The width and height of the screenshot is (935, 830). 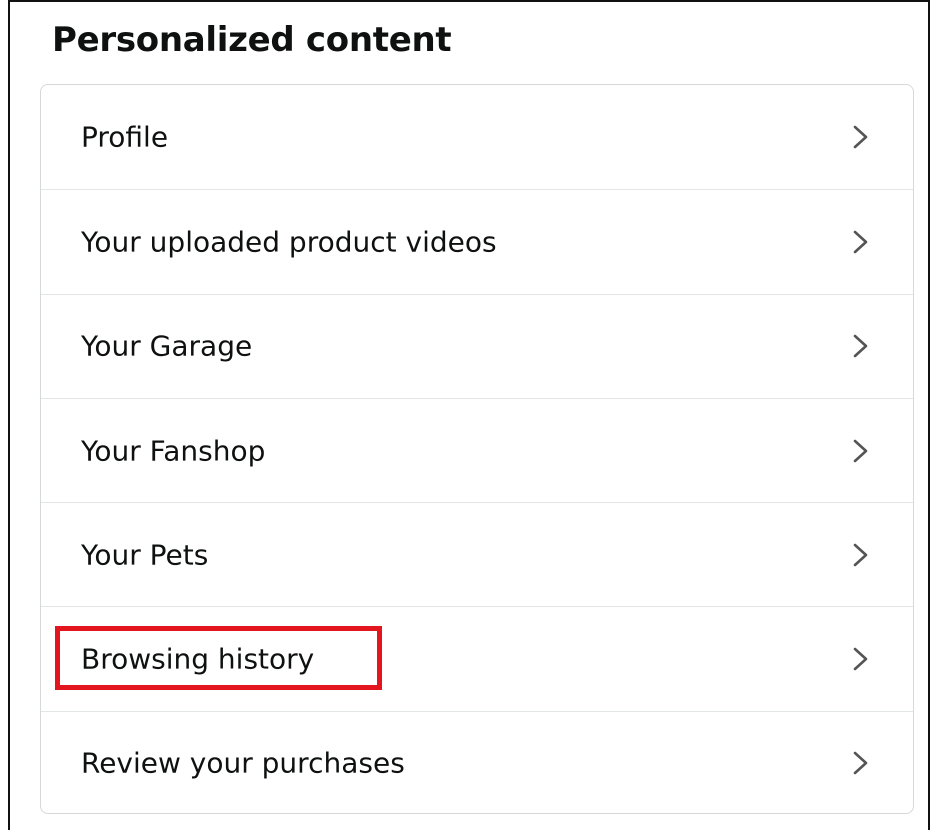 I want to click on menu-item-fanshop: Your Fanshop, so click(x=477, y=449).